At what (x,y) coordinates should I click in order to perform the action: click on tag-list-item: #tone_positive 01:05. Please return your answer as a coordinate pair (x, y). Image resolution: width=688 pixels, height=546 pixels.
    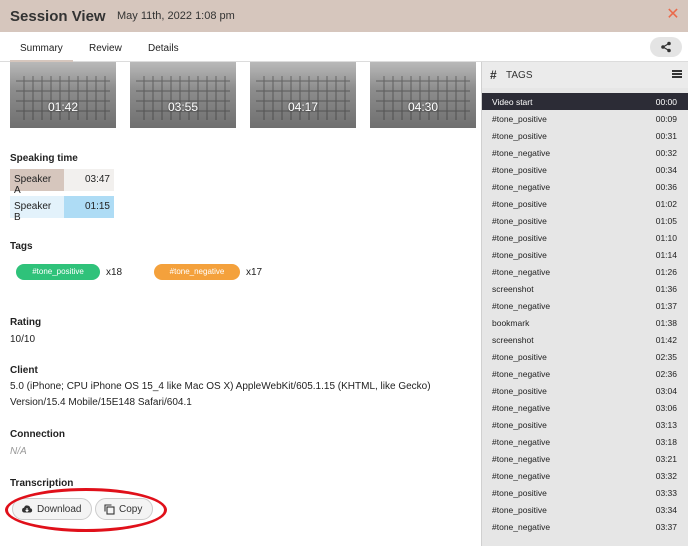
    Looking at the image, I should click on (585, 220).